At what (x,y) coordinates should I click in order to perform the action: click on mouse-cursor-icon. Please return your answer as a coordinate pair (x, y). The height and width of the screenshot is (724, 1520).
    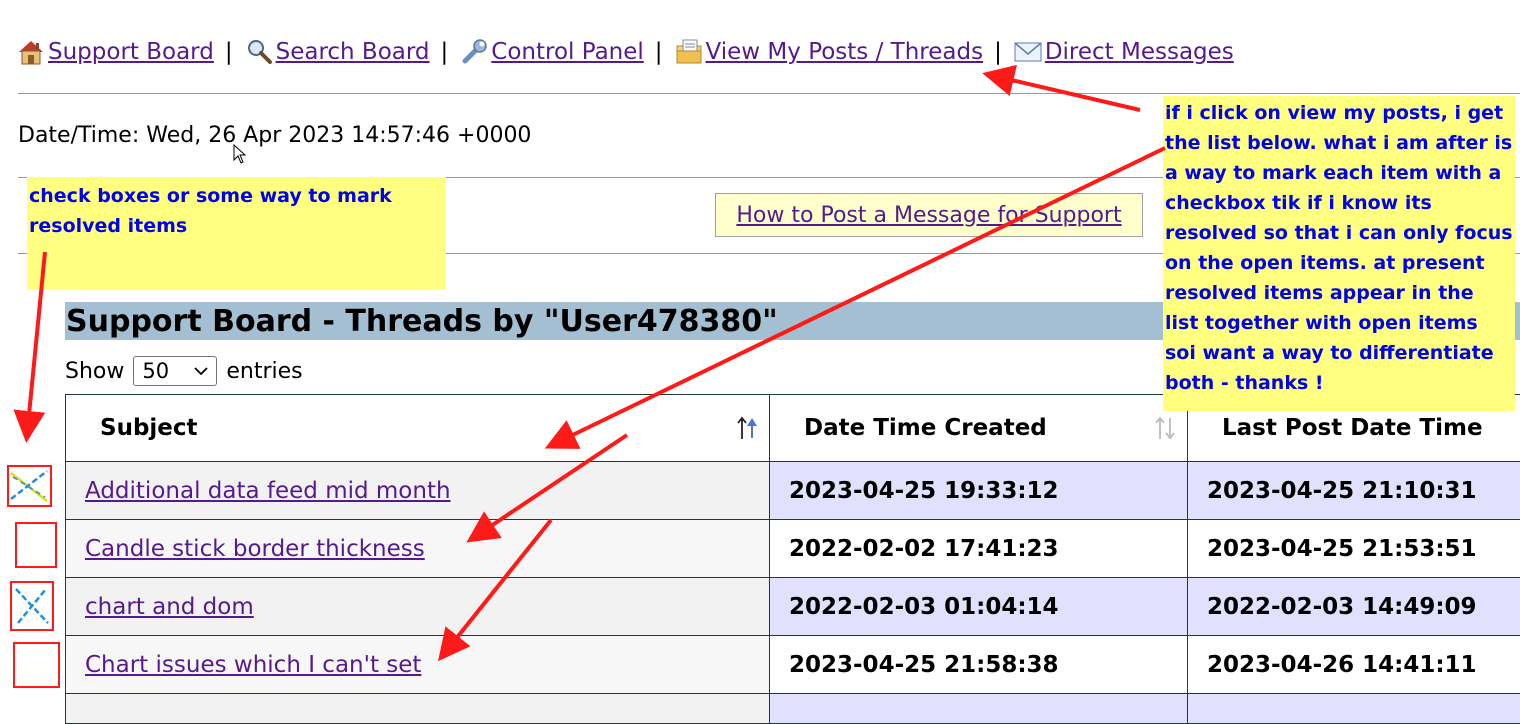
    Looking at the image, I should click on (240, 154).